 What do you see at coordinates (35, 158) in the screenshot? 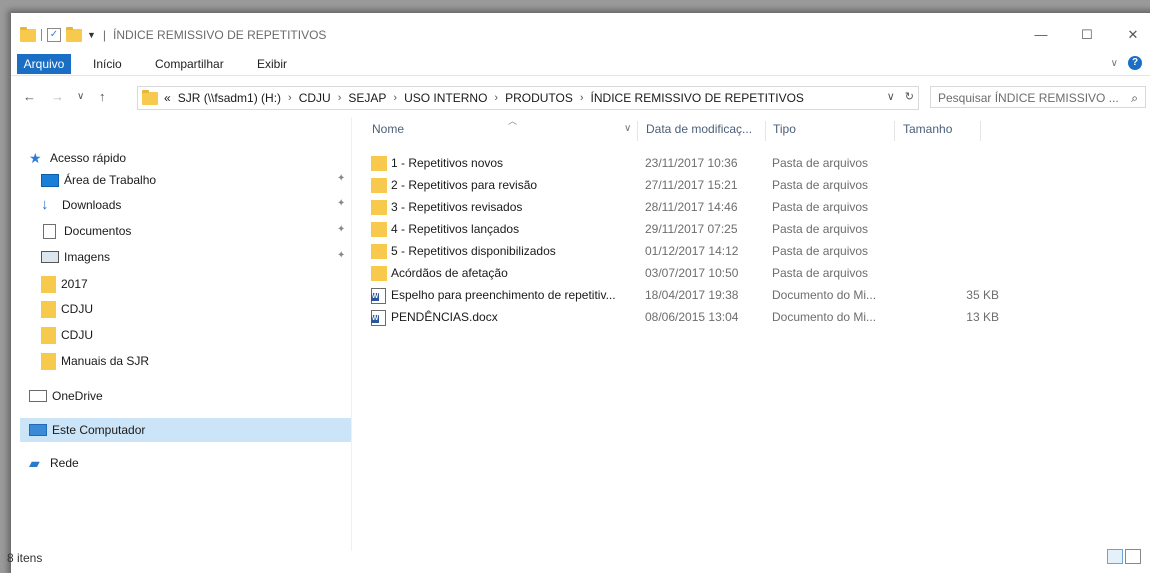
I see `star-icon: ★` at bounding box center [35, 158].